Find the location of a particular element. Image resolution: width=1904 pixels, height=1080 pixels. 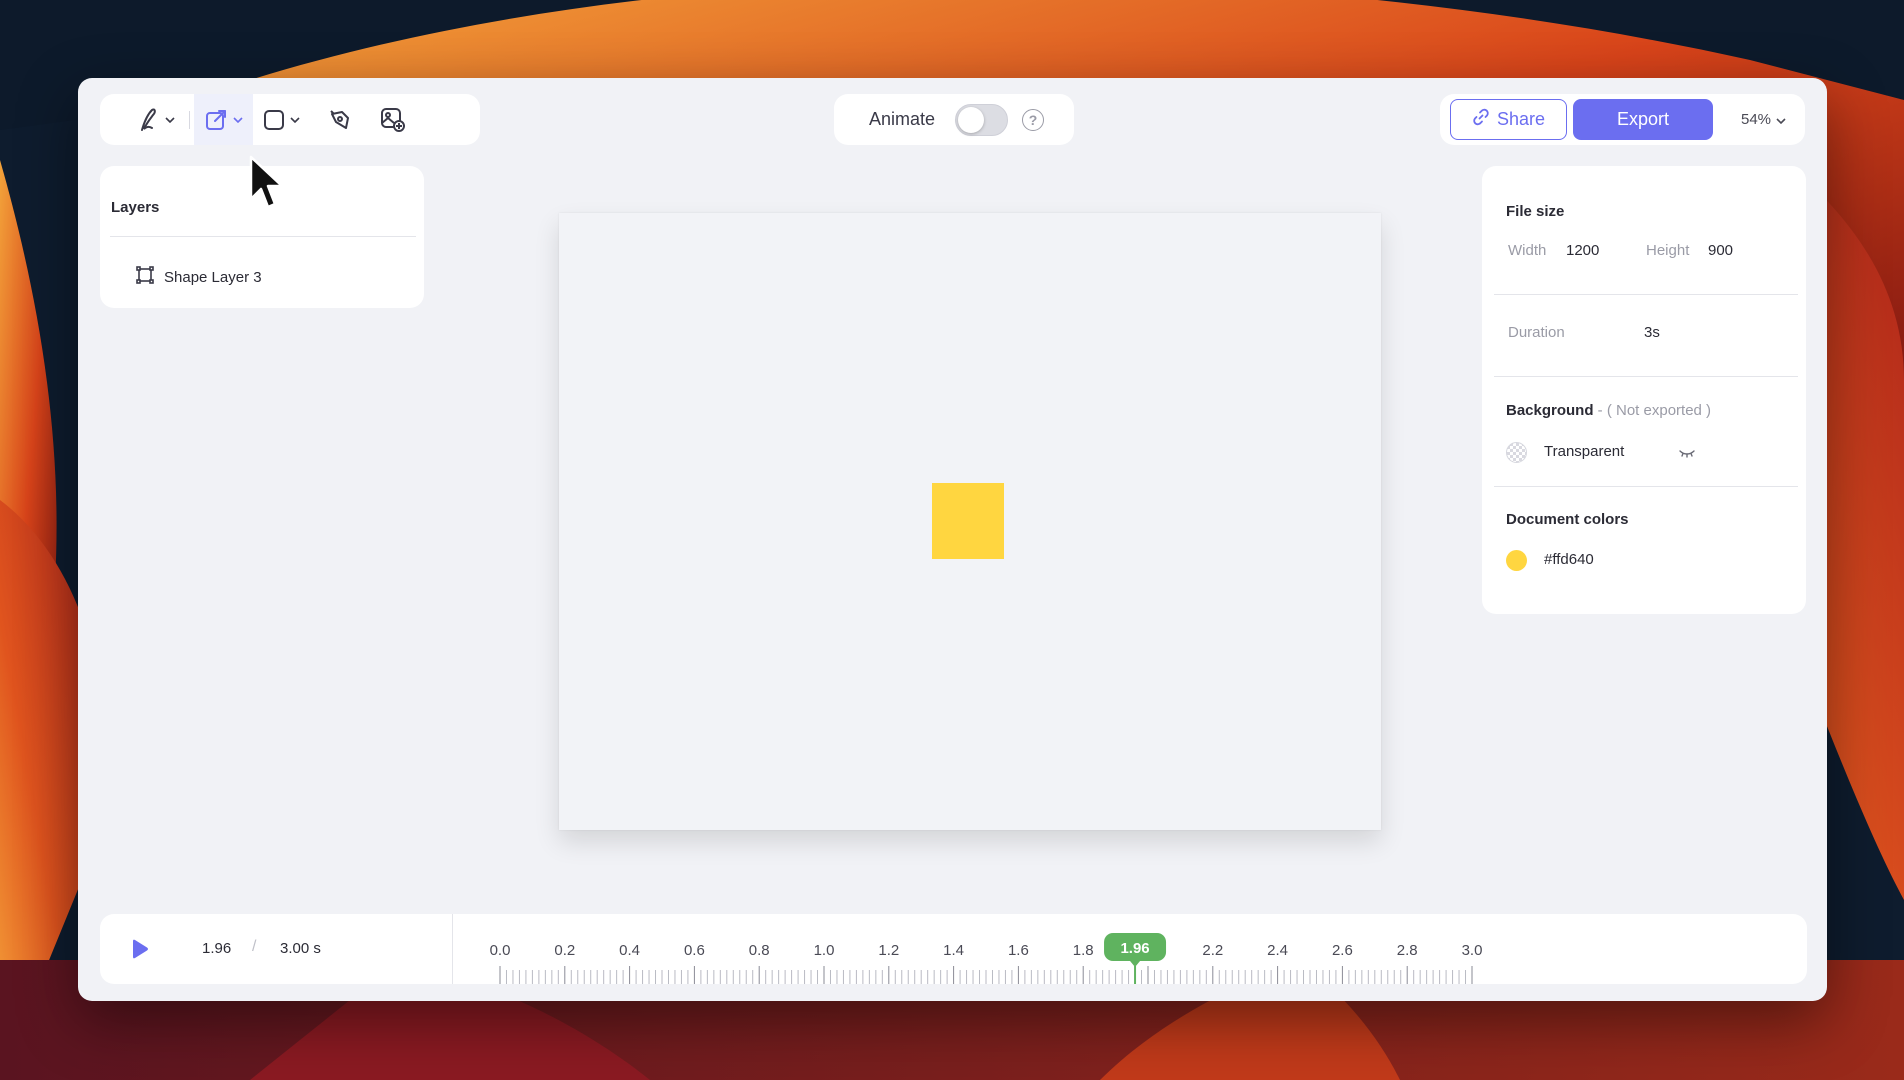

ruler-tick-label: 1.0 is located at coordinates (824, 950).